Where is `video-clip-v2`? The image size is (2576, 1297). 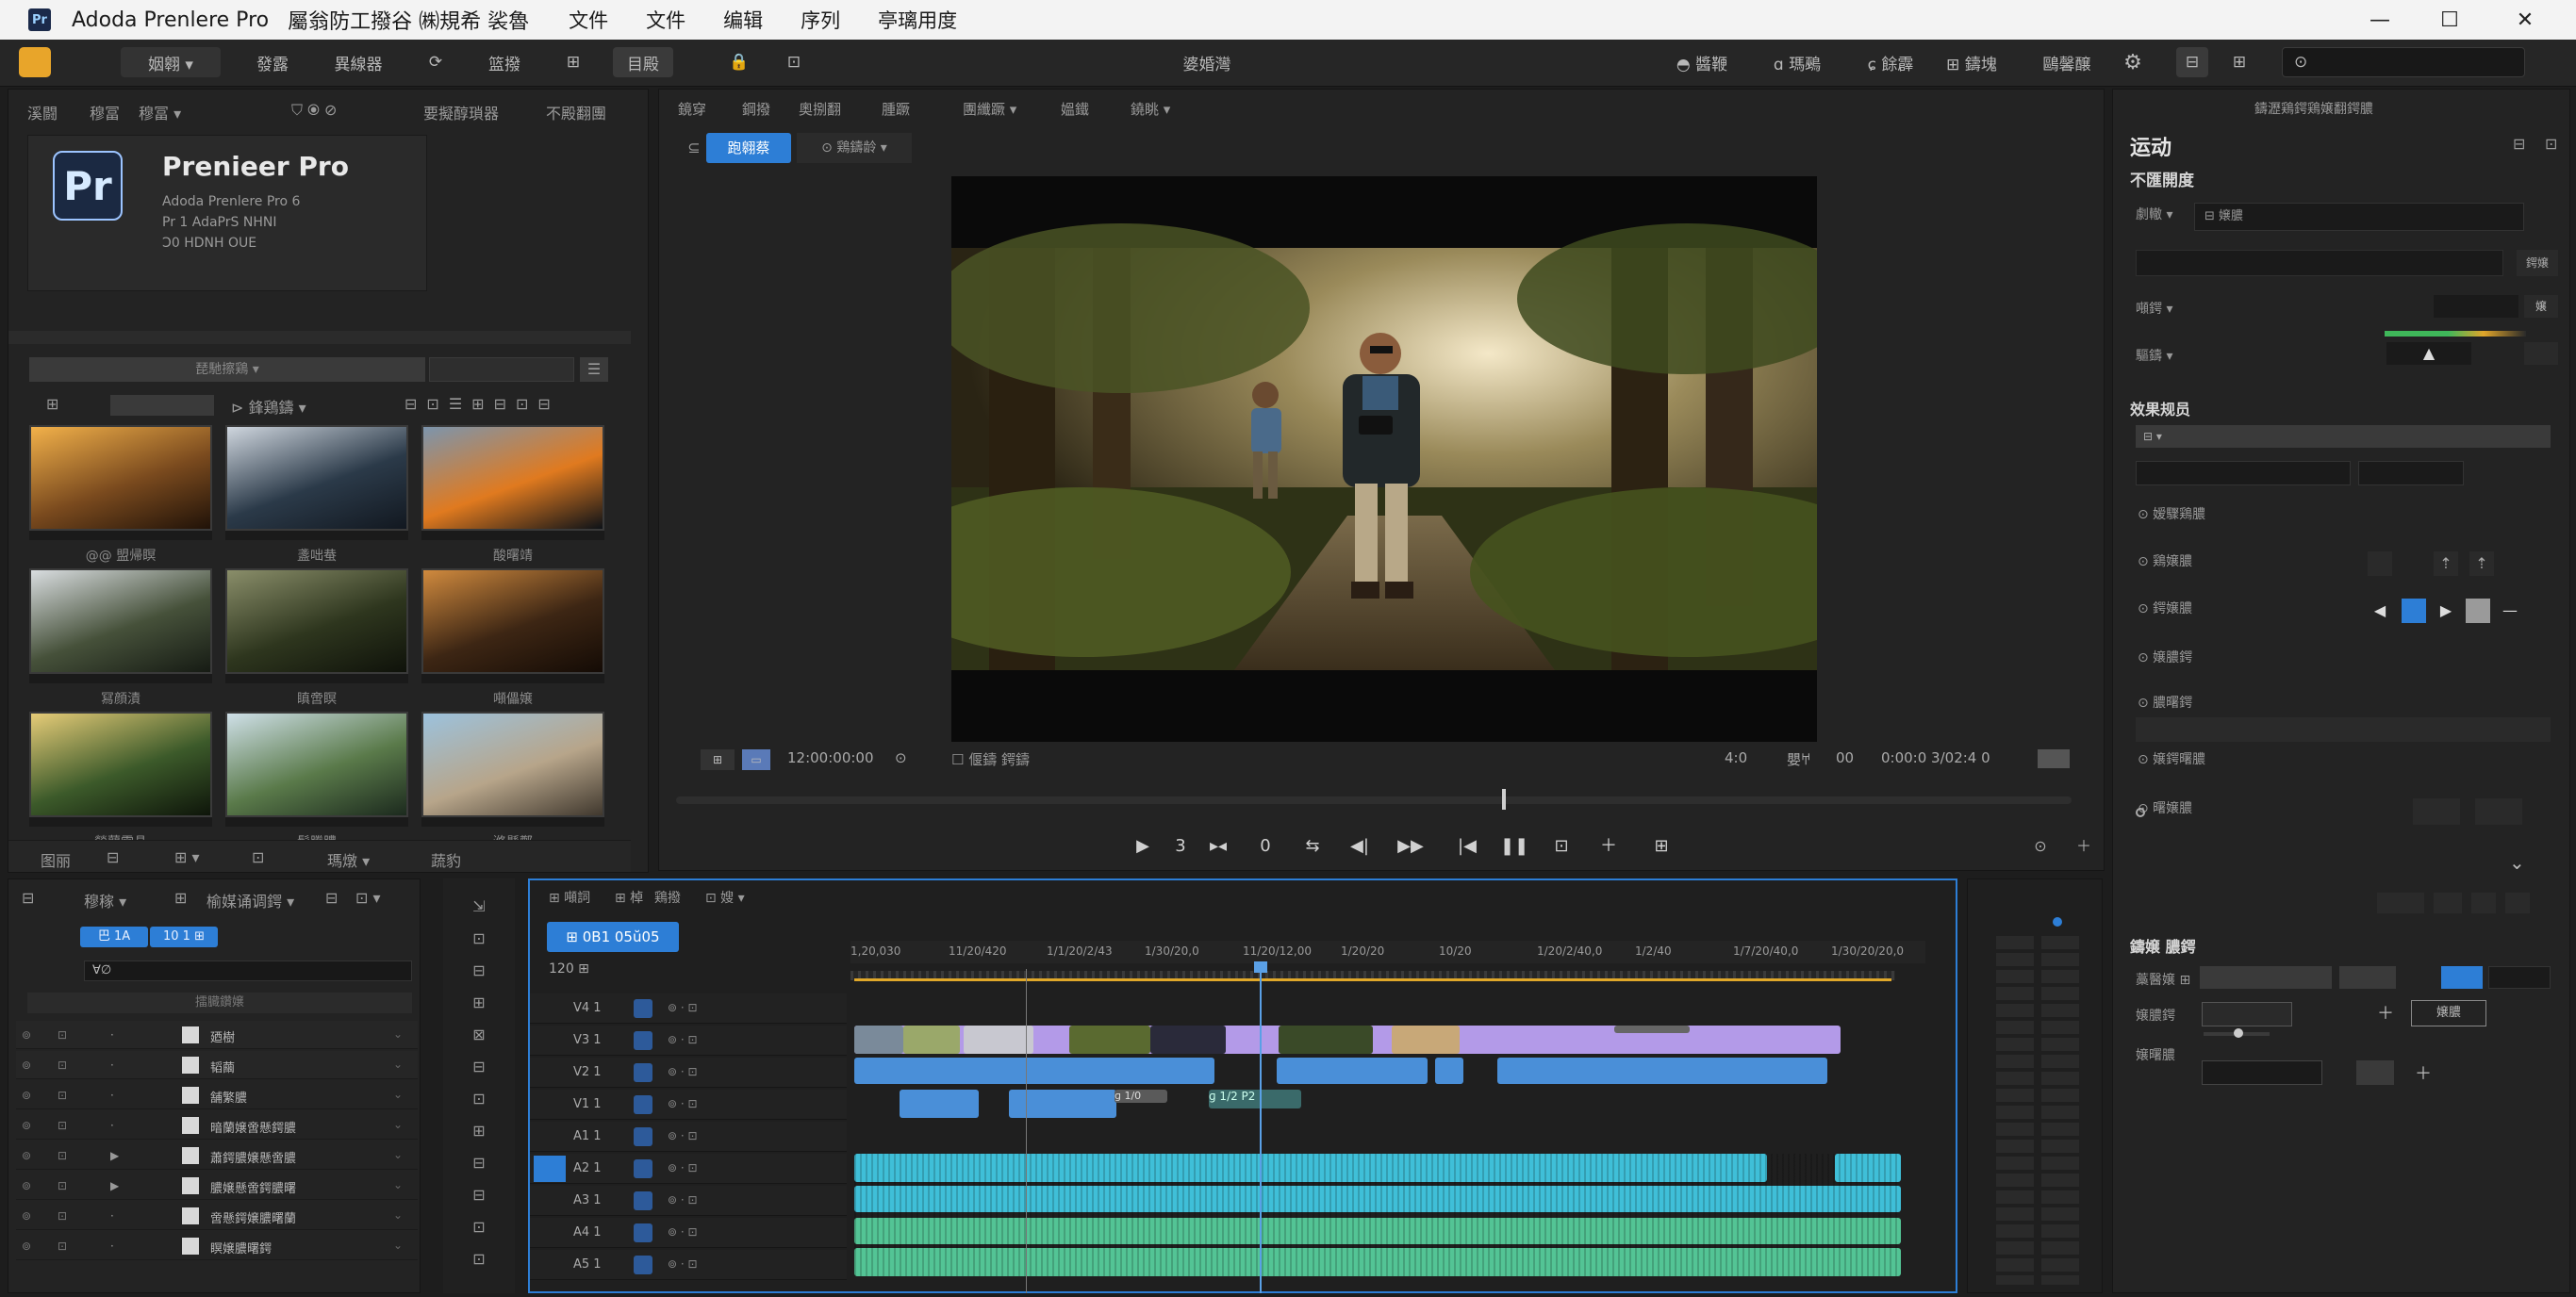
video-clip-v2 is located at coordinates (1034, 1071).